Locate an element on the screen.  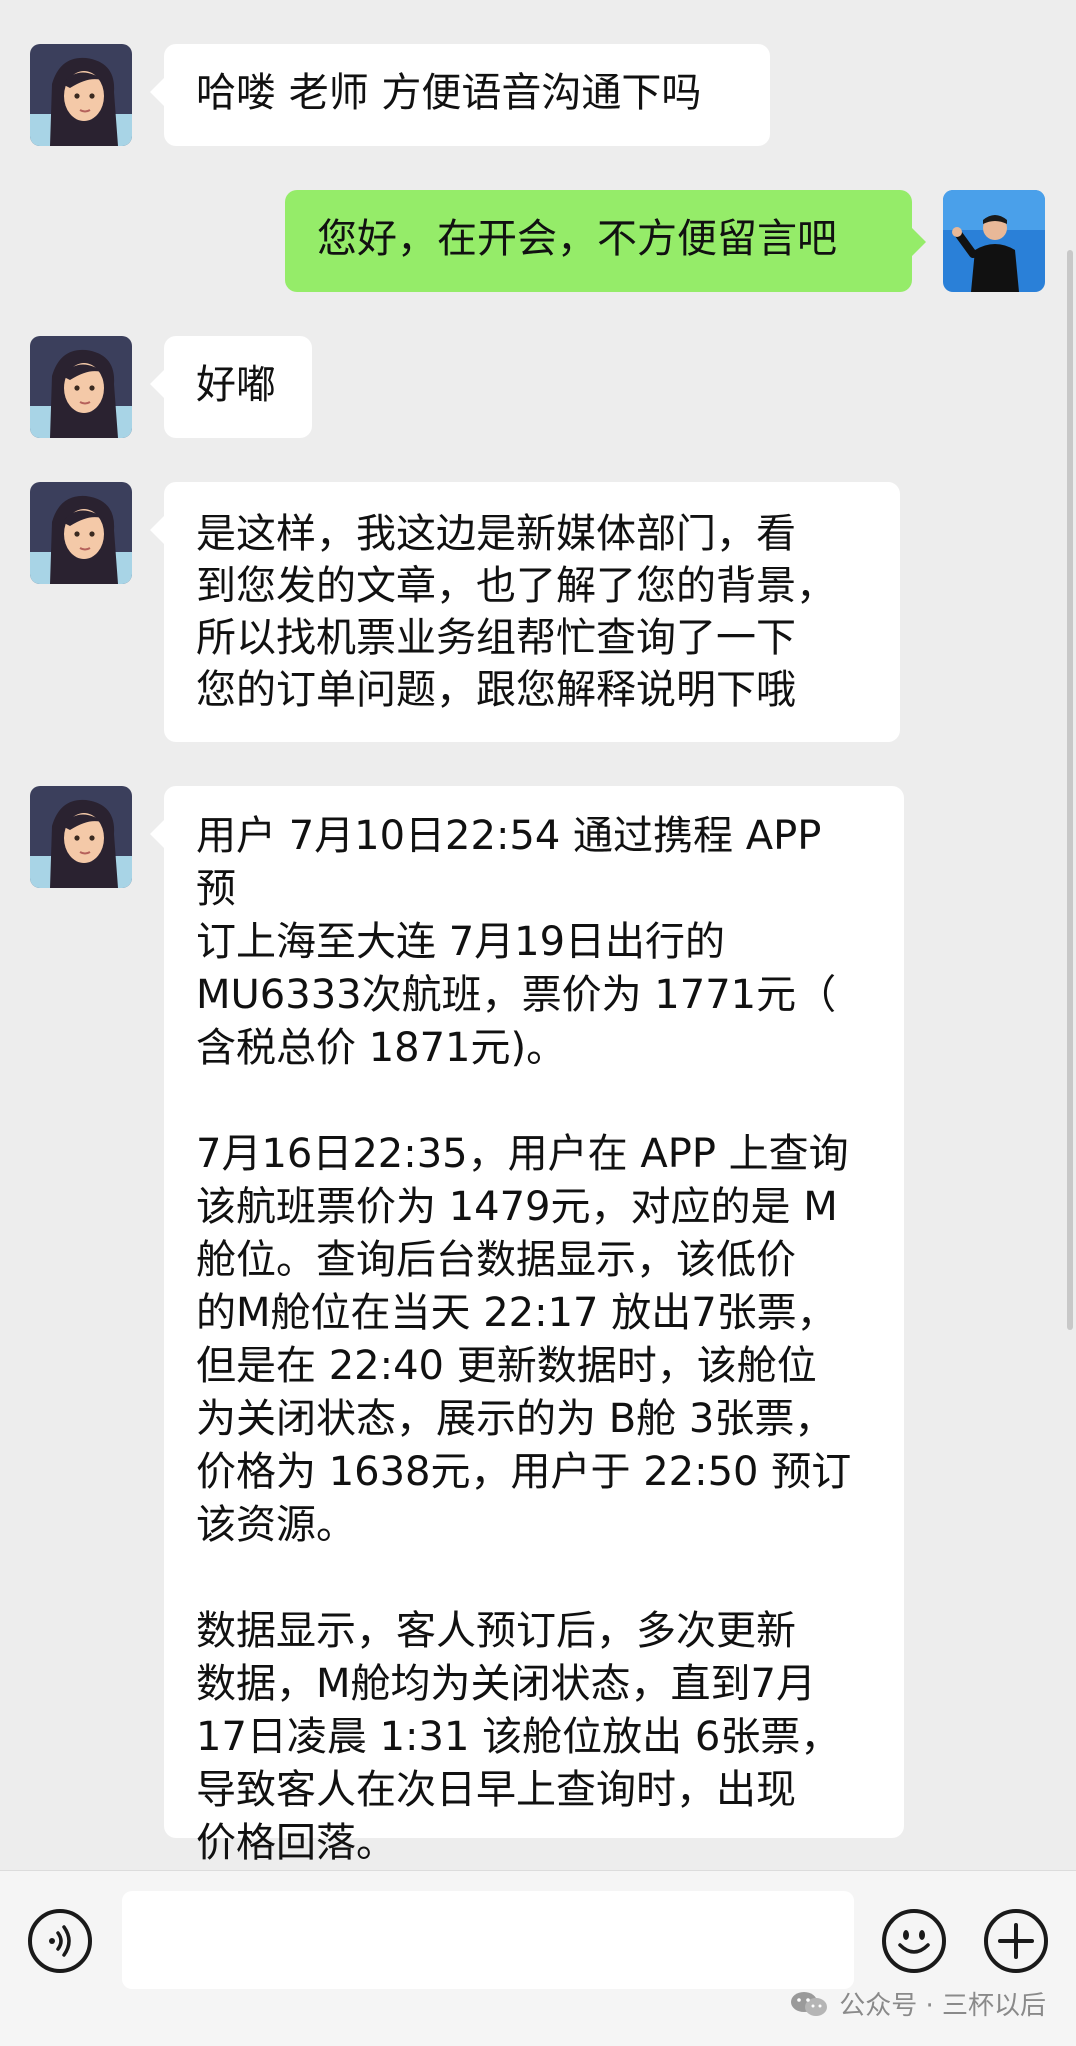
message-line: 17日凌晨 1:31 该舱位放出 6张票， is located at coordinates (518, 1737).